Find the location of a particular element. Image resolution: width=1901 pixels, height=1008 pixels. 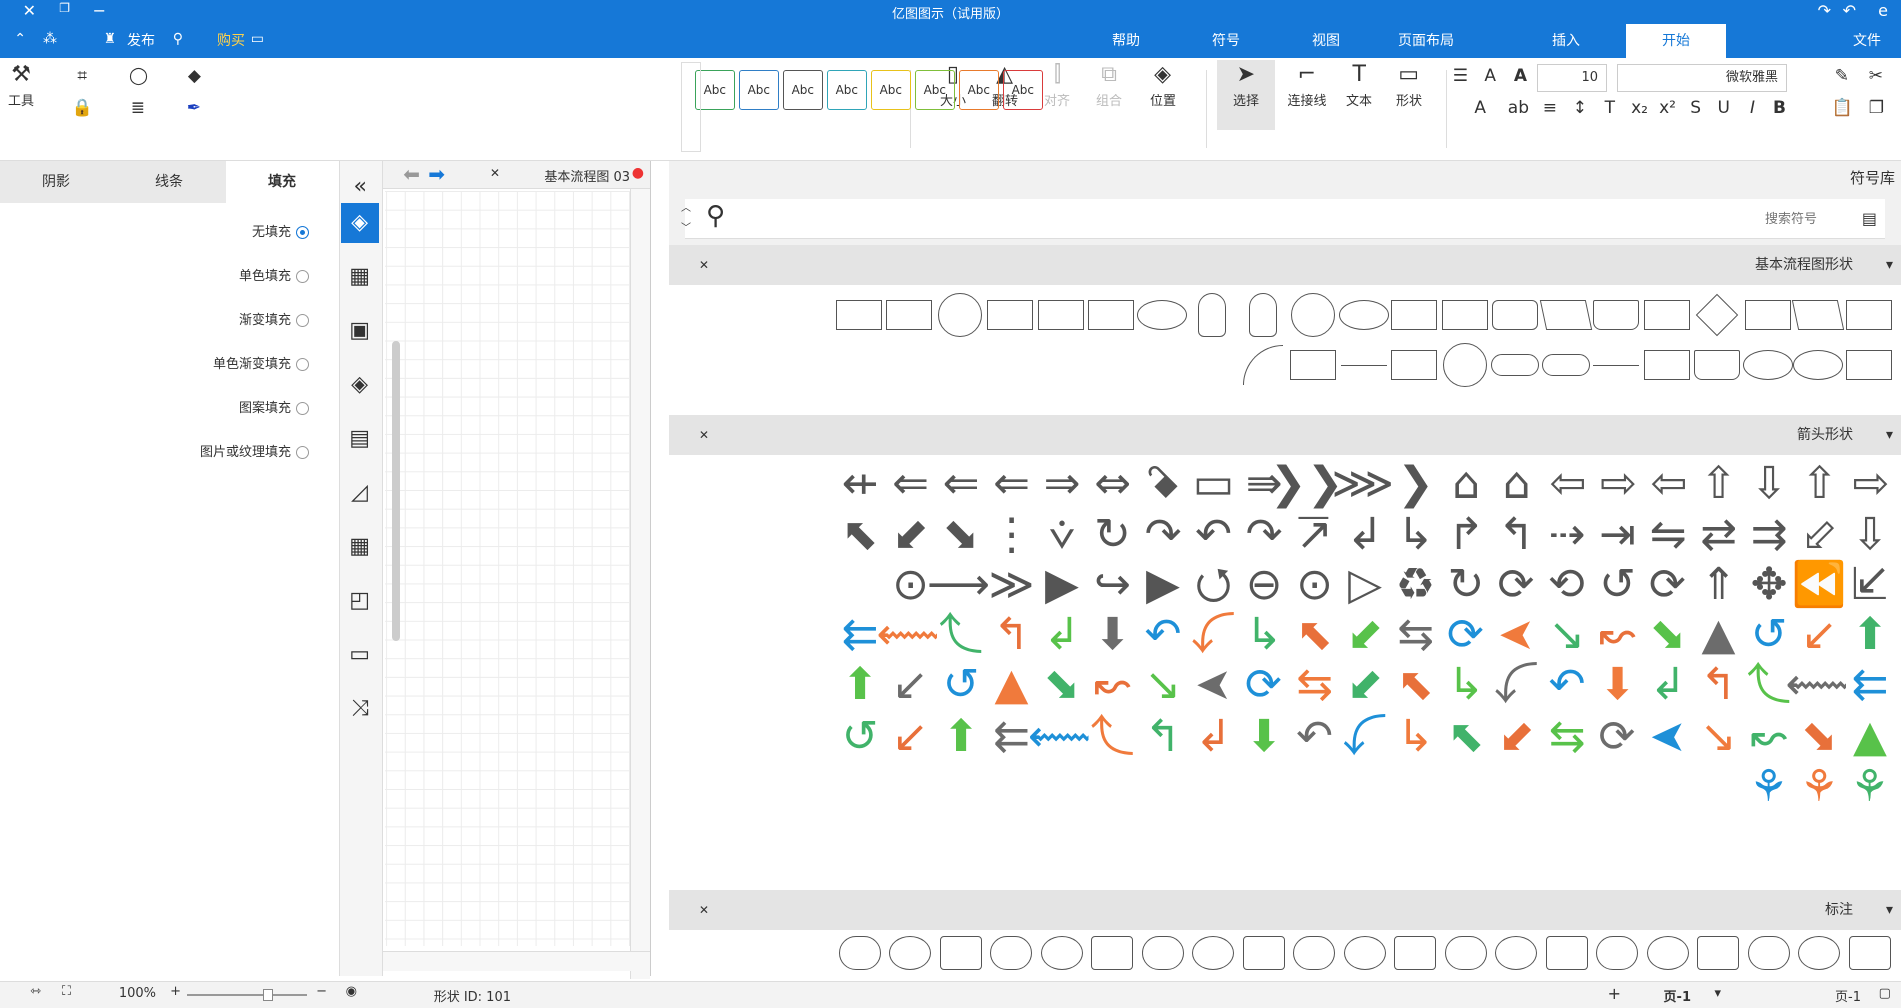

arrow-shape: ➤ is located at coordinates (1668, 736).